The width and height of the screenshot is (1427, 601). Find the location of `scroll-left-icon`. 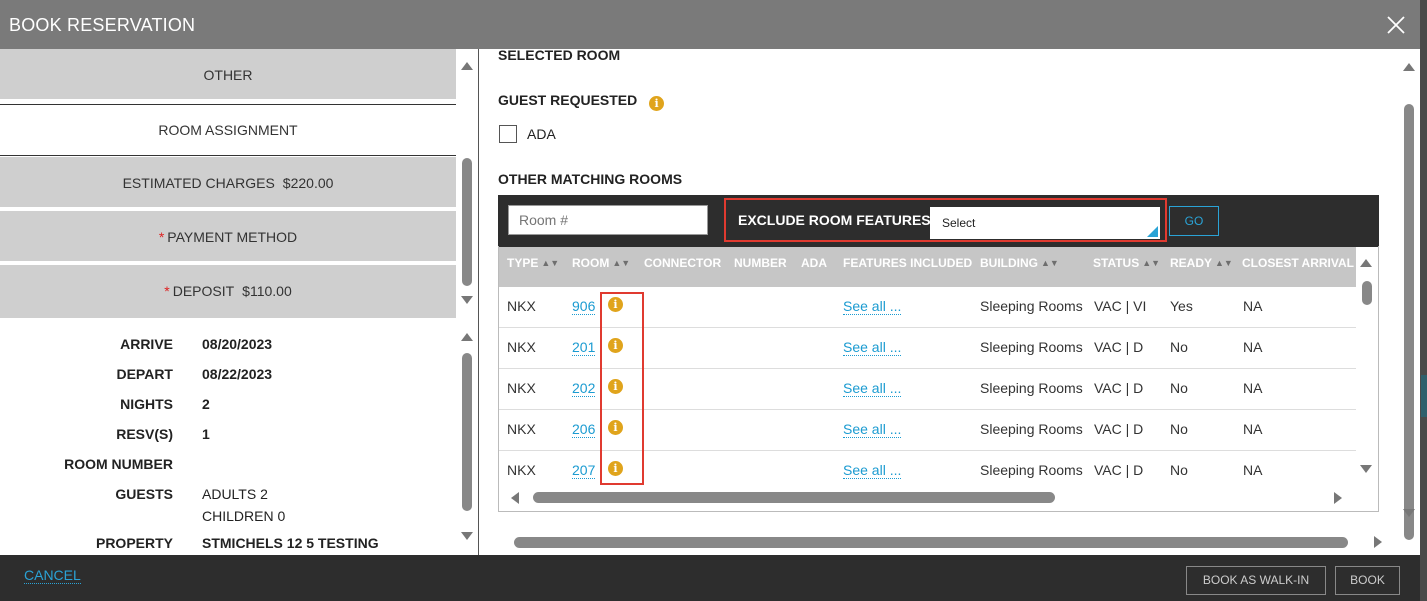

scroll-left-icon is located at coordinates (515, 498).